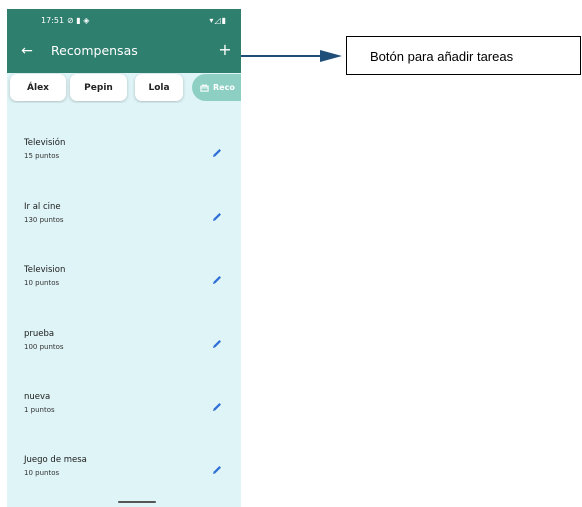 The width and height of the screenshot is (582, 507). I want to click on list-item: prueba 100 puntos, so click(124, 337).